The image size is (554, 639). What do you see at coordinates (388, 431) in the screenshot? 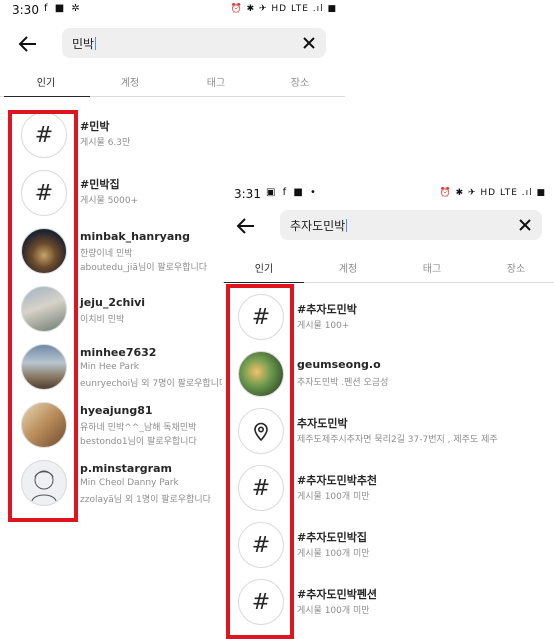
I see `list-item: 추자도민박 제주도제주시추자면 묵리2길 37-7번지 , 제주도 제주` at bounding box center [388, 431].